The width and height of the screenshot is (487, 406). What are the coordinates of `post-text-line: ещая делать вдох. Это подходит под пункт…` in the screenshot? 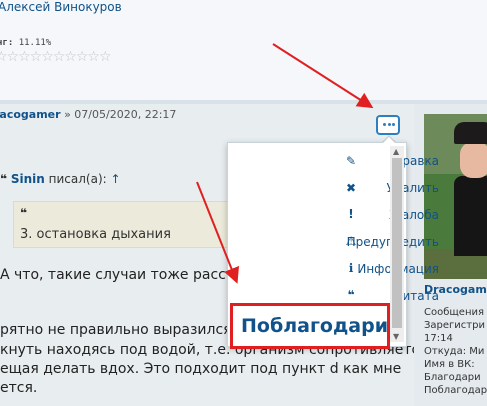 It's located at (201, 369).